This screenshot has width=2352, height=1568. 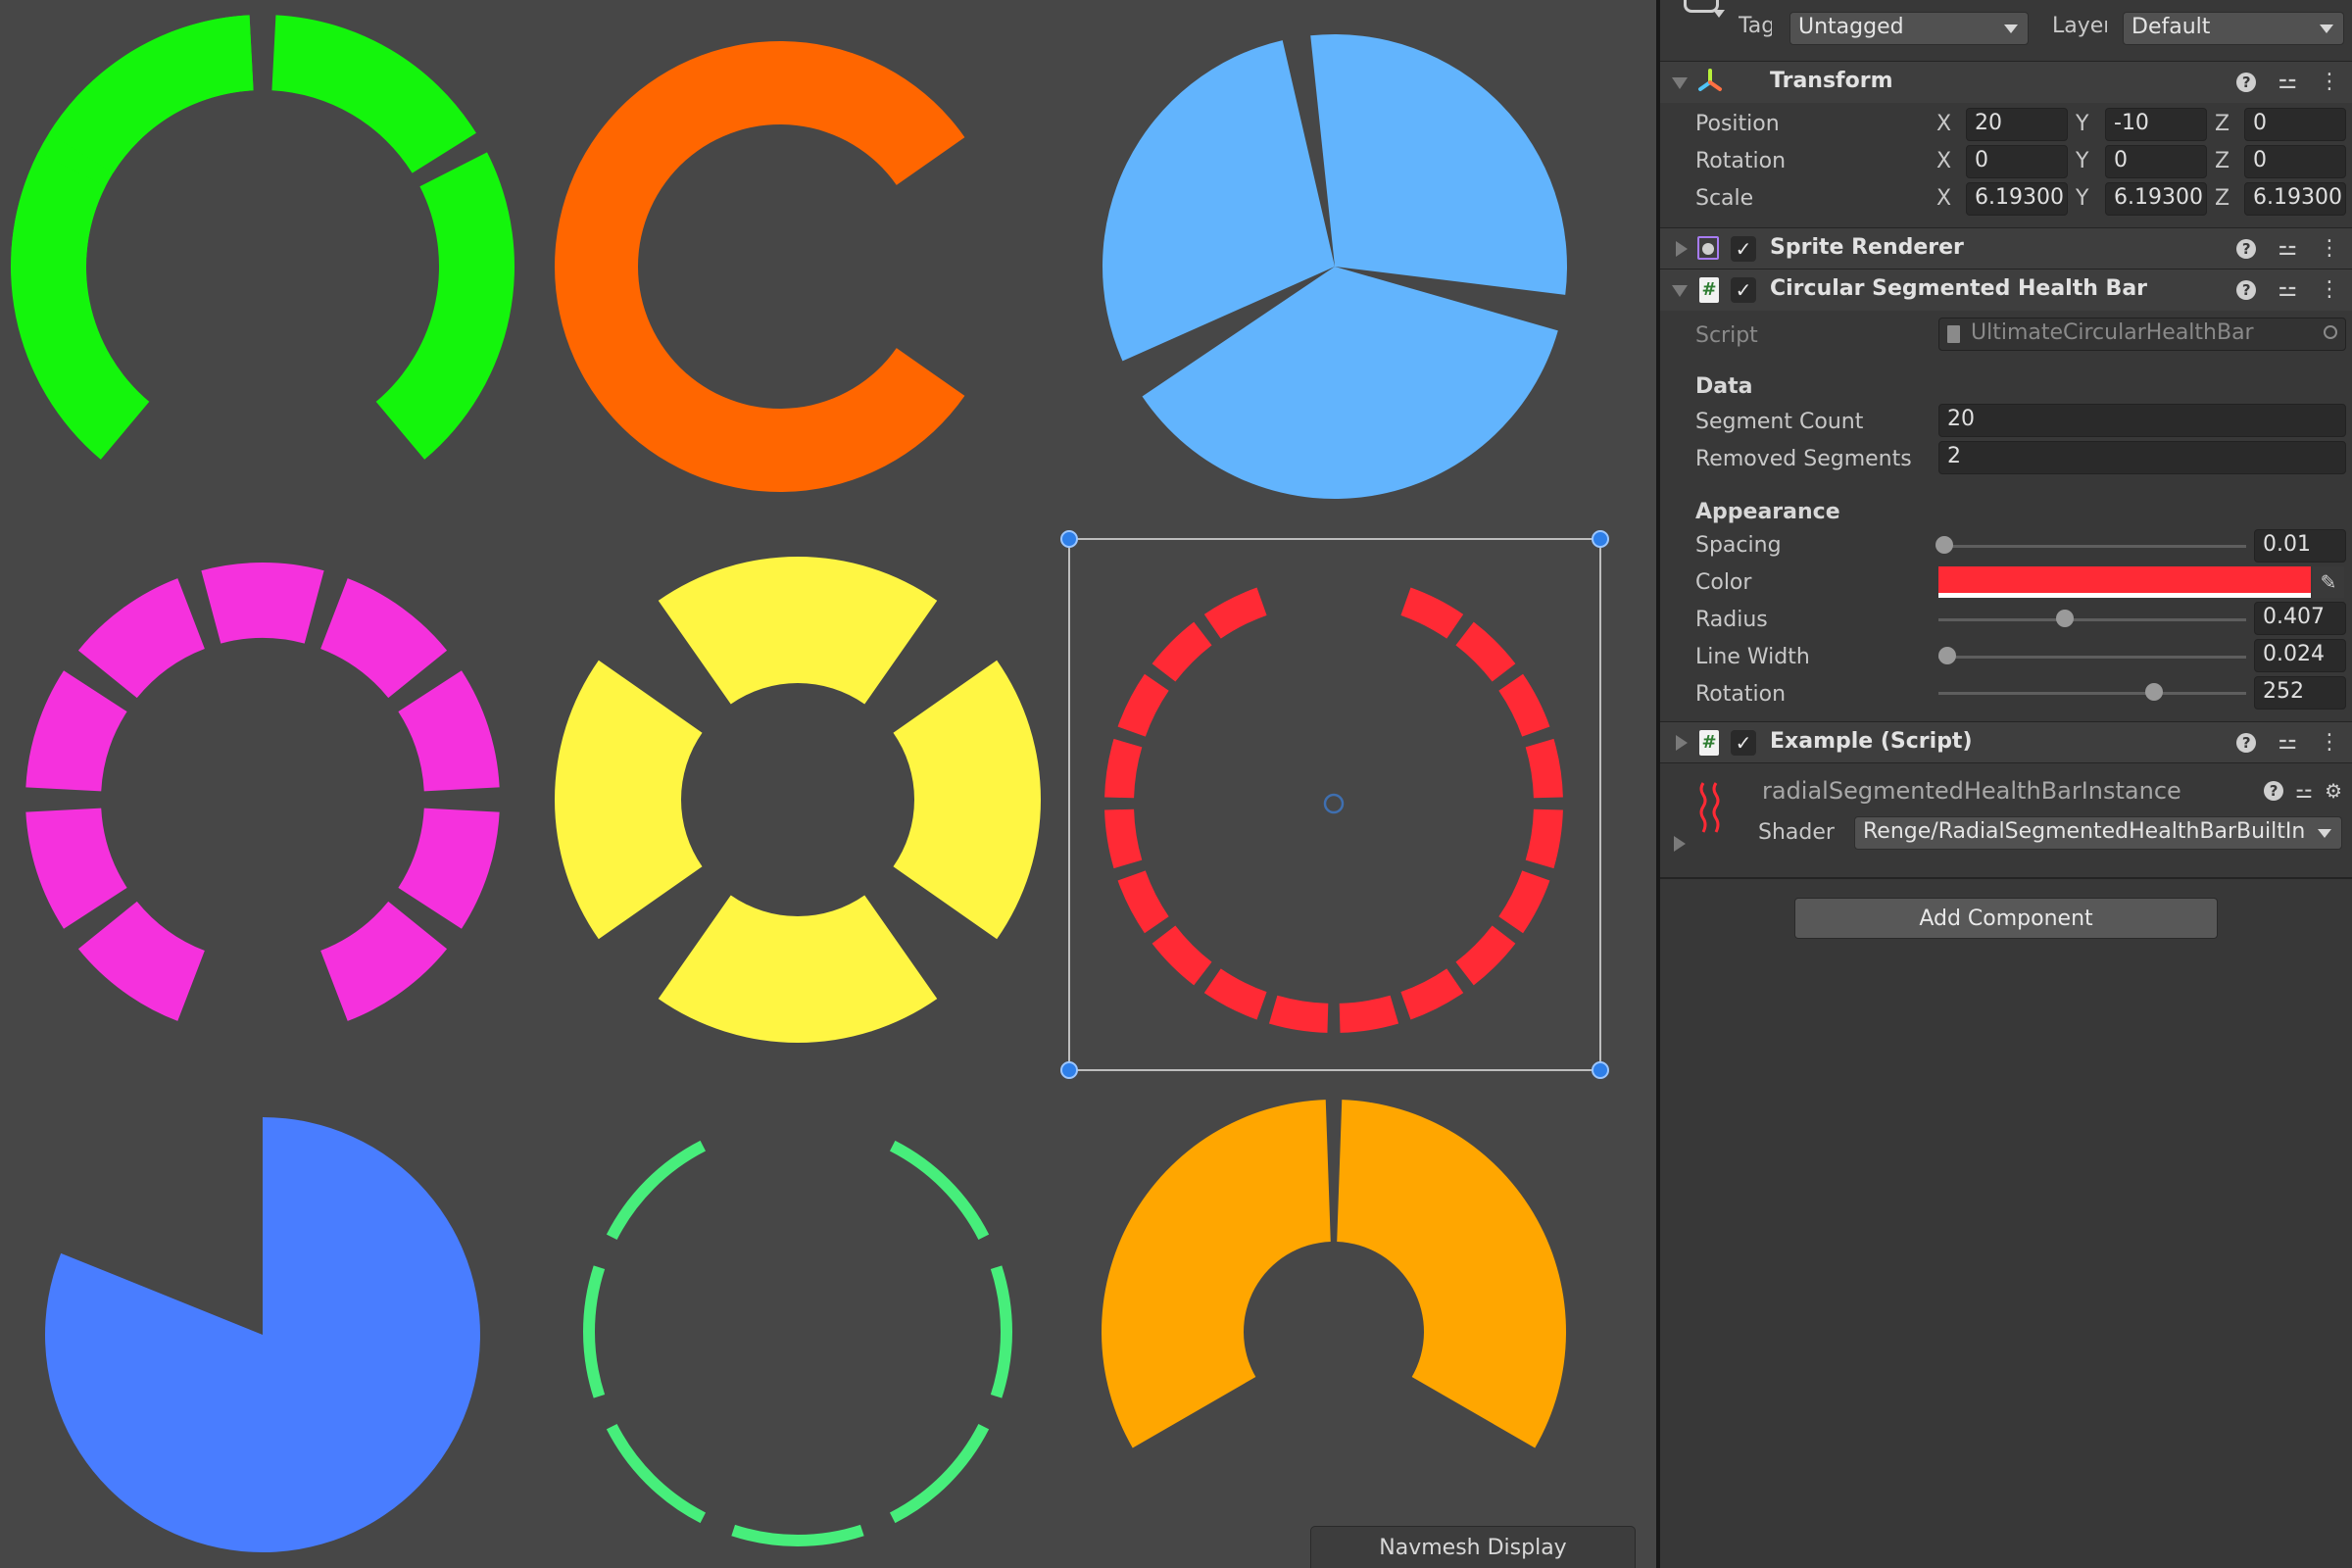 I want to click on radius-slider-thumb, so click(x=2064, y=618).